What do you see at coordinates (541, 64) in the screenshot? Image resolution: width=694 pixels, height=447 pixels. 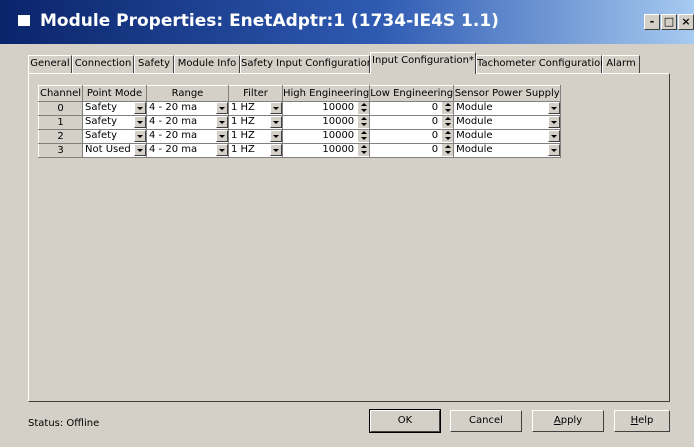 I see `tab-tachometer-configuration: Tachometer Configuration` at bounding box center [541, 64].